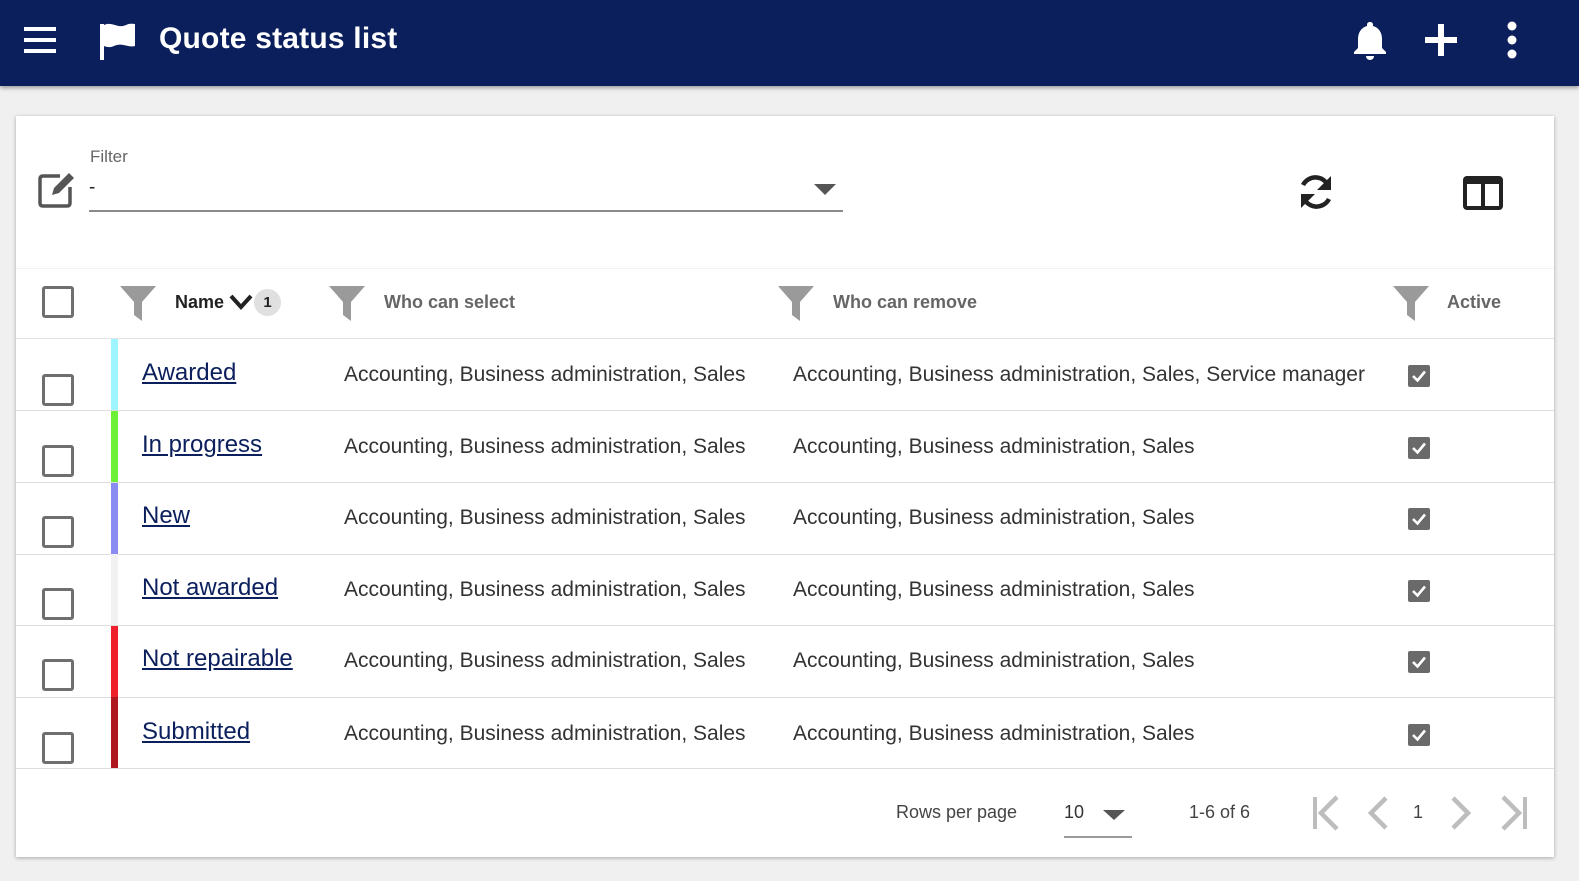  What do you see at coordinates (1515, 813) in the screenshot?
I see `last-page-icon` at bounding box center [1515, 813].